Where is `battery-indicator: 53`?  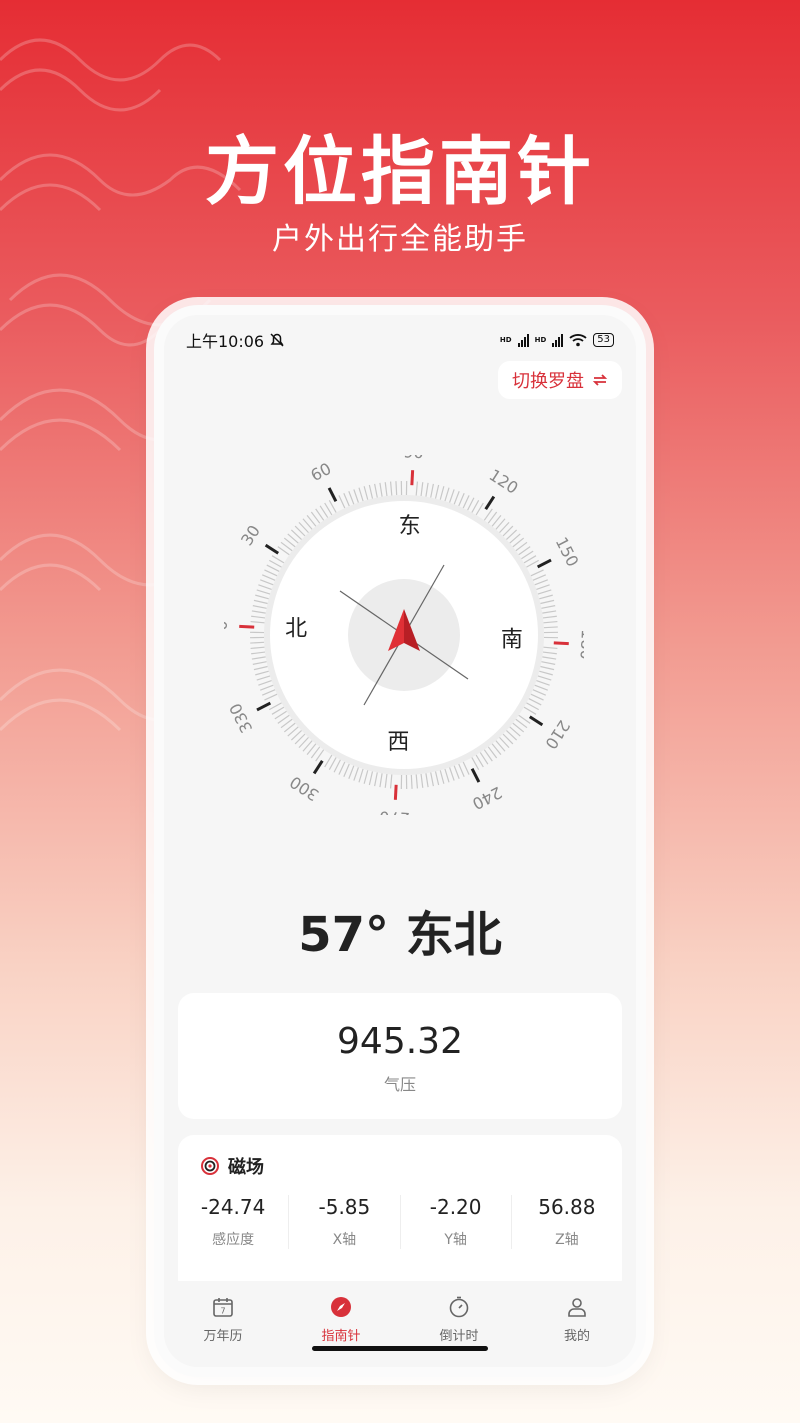
battery-indicator: 53 is located at coordinates (603, 340).